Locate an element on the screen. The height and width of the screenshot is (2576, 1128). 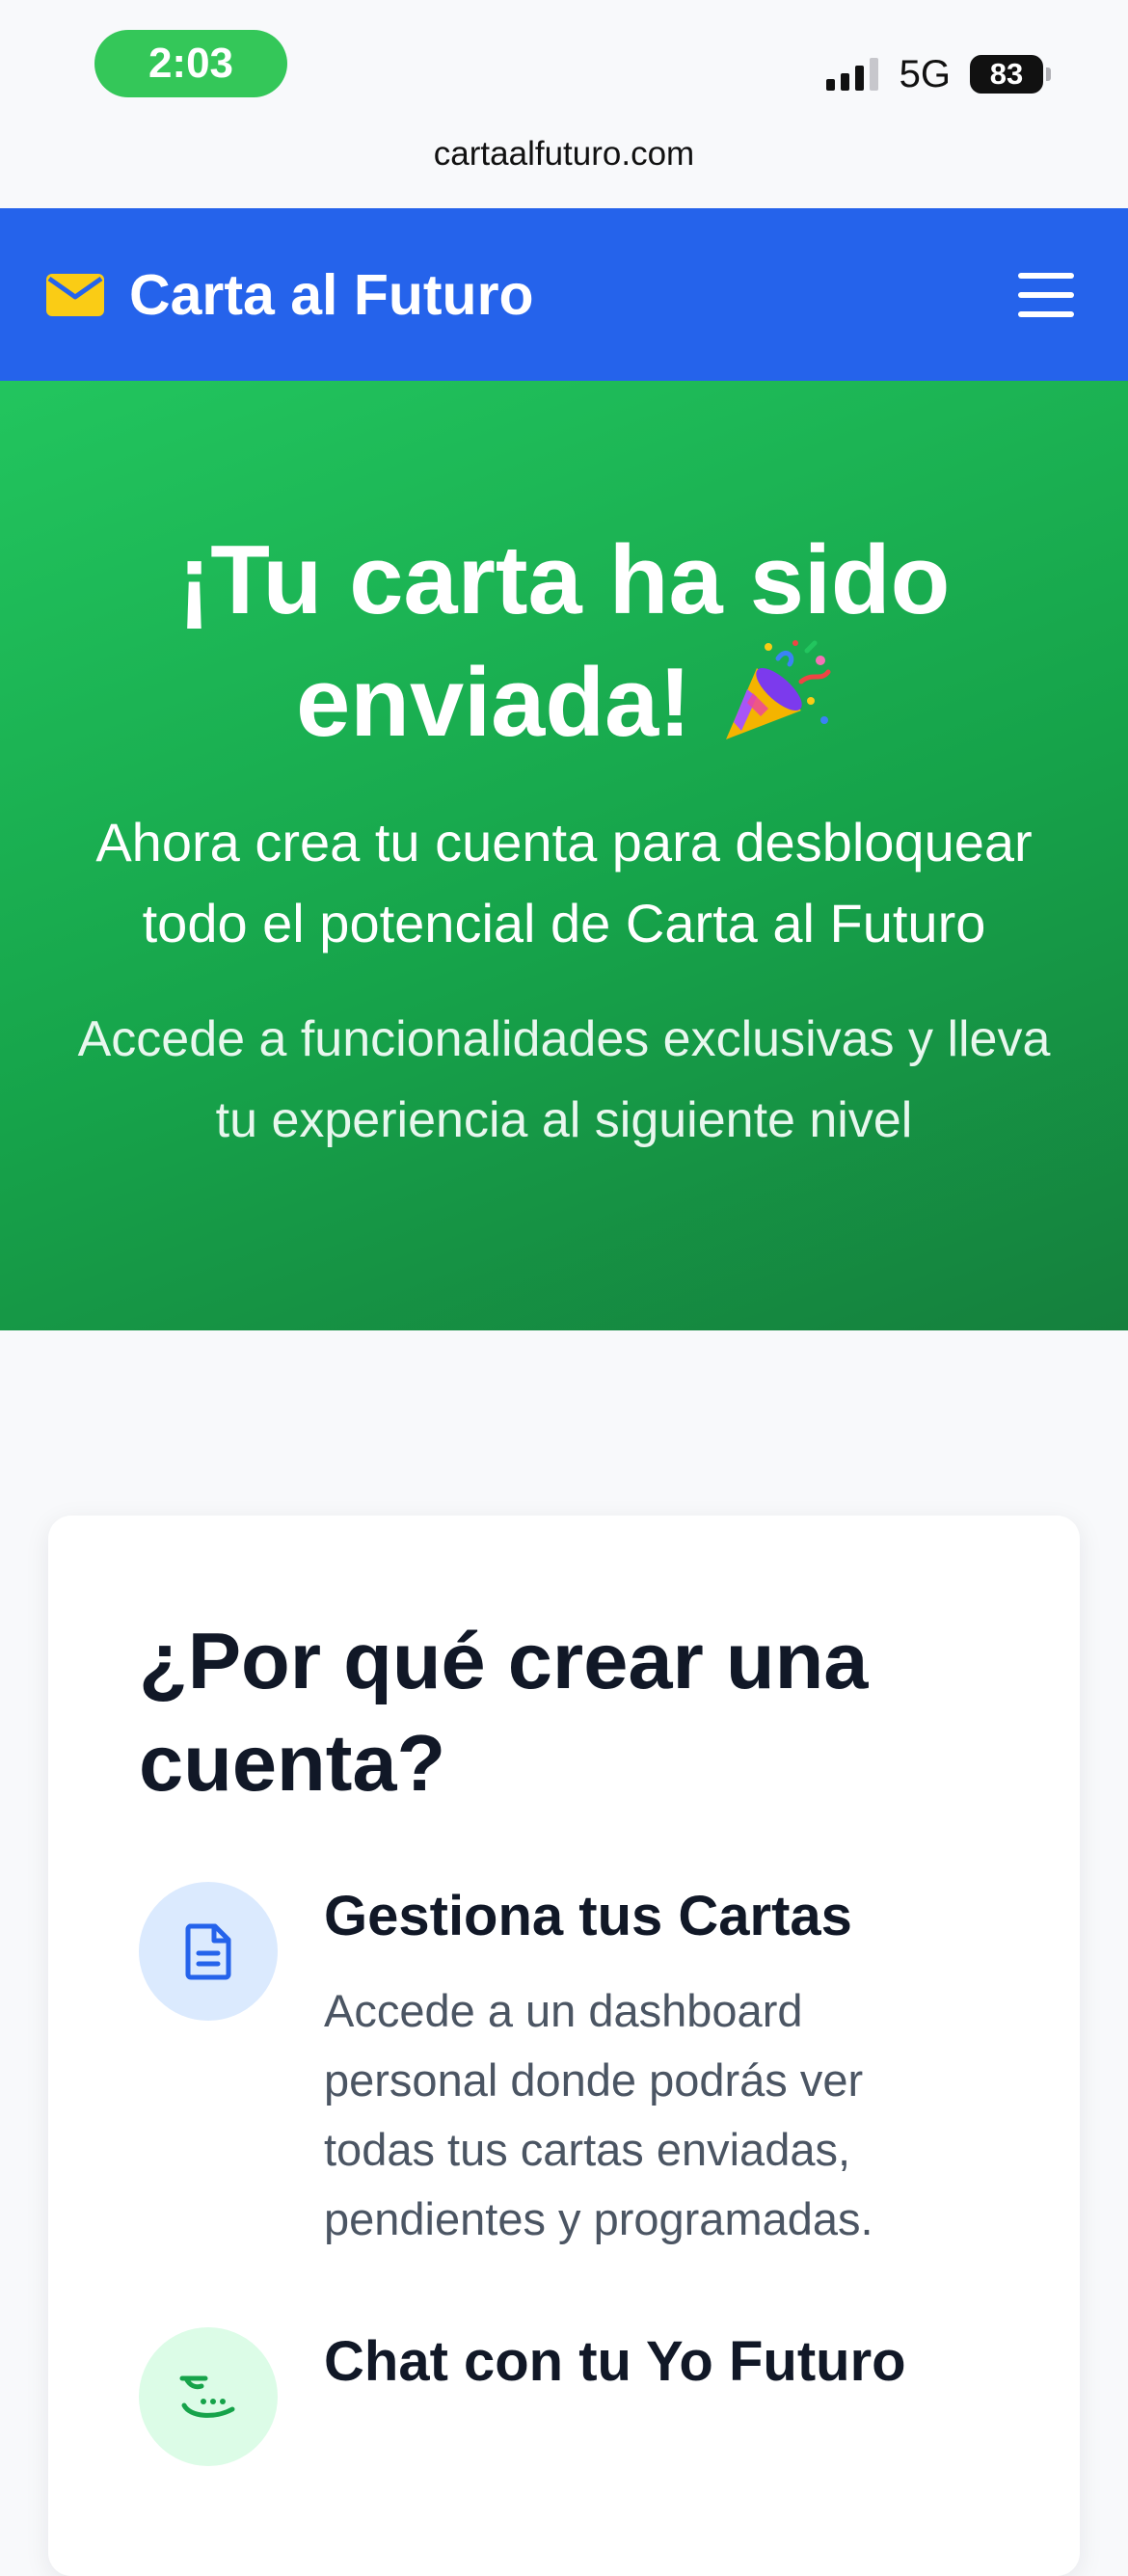
hero-title-text: ¡Tu carta ha sido enviada! is located at coordinates (564, 642).